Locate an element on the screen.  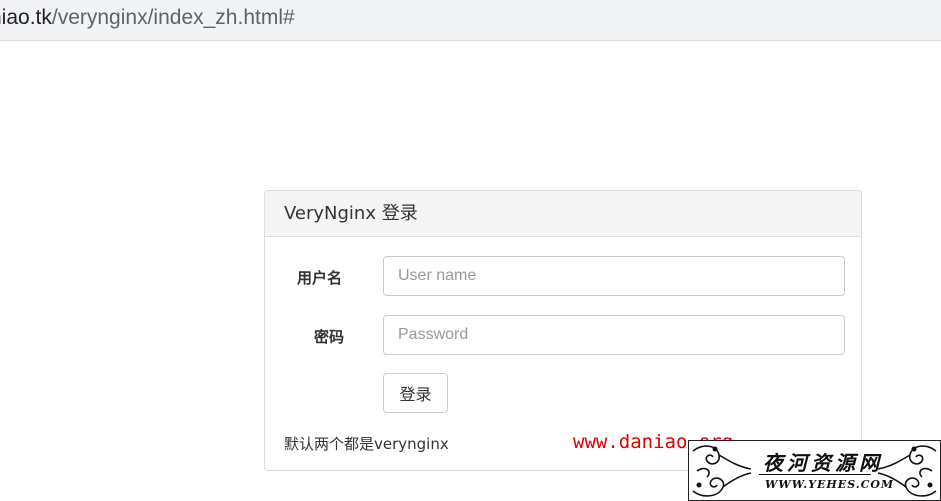
address-url: niao.tk/verynginx/index_zh.html# is located at coordinates (147, 18).